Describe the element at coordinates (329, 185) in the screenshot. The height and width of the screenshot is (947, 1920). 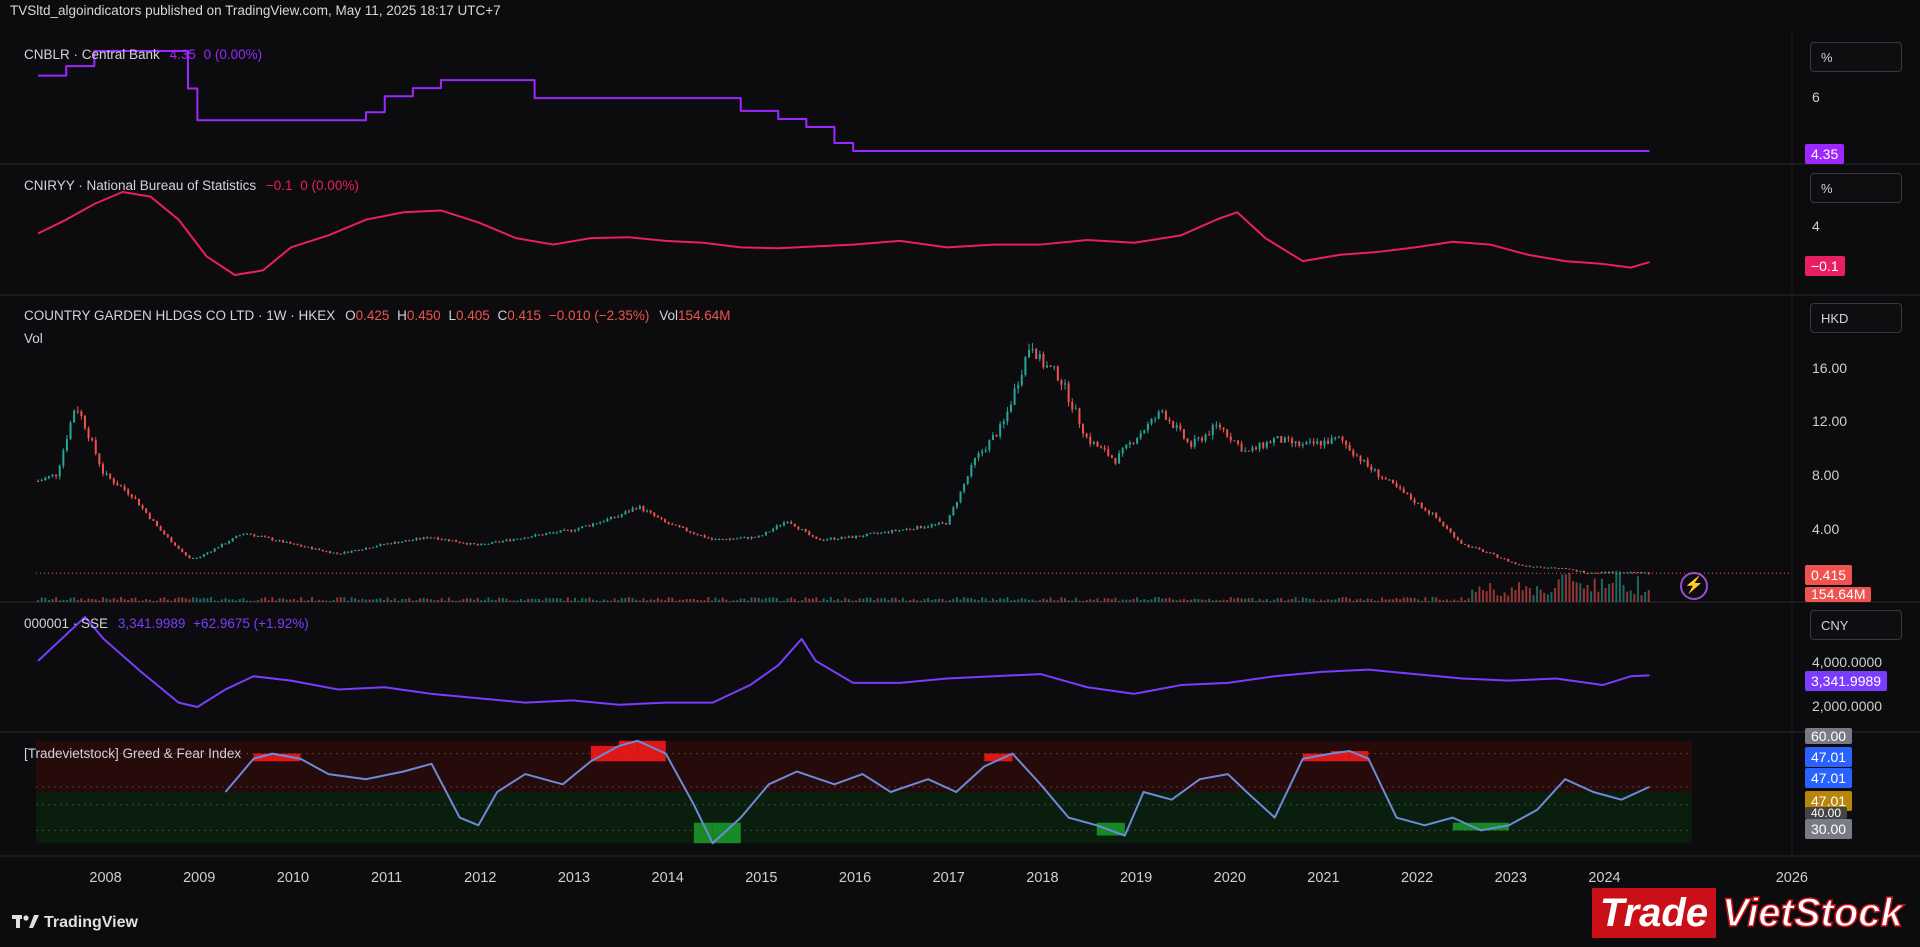
I see `cniryy-change: 0 (0.00%)` at that location.